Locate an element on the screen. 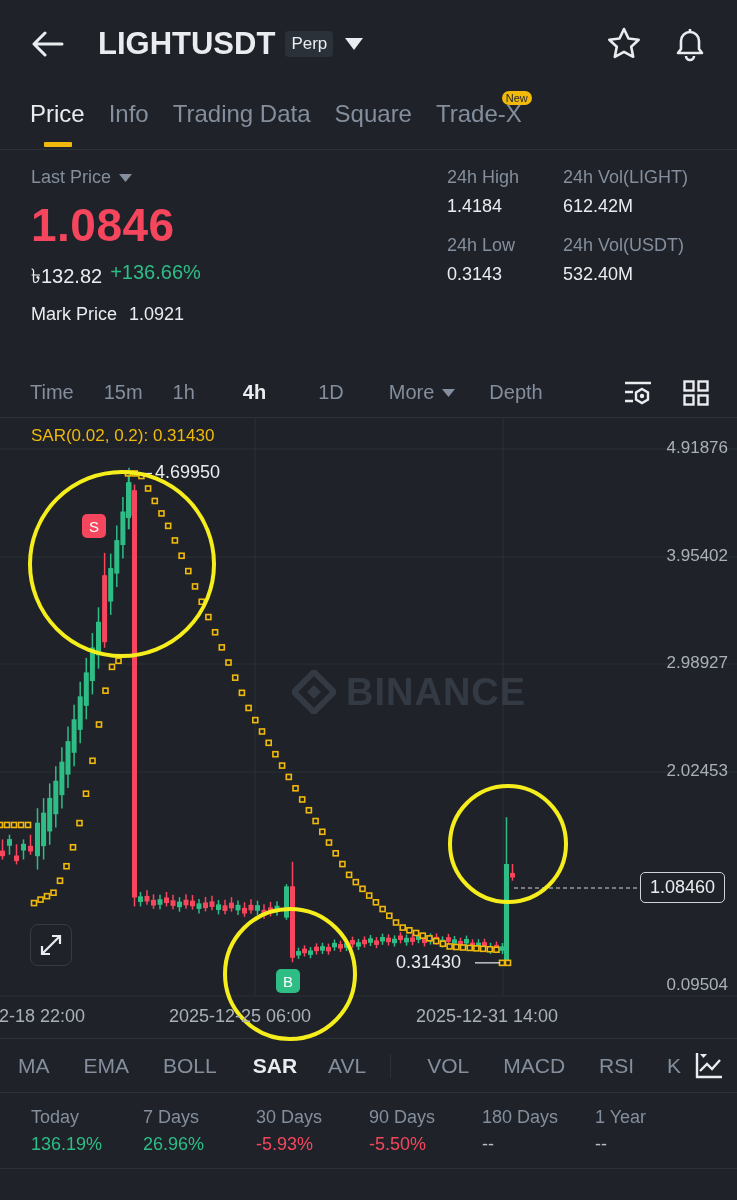 This screenshot has width=737, height=1200. stat-value: 532.40M is located at coordinates (599, 274).